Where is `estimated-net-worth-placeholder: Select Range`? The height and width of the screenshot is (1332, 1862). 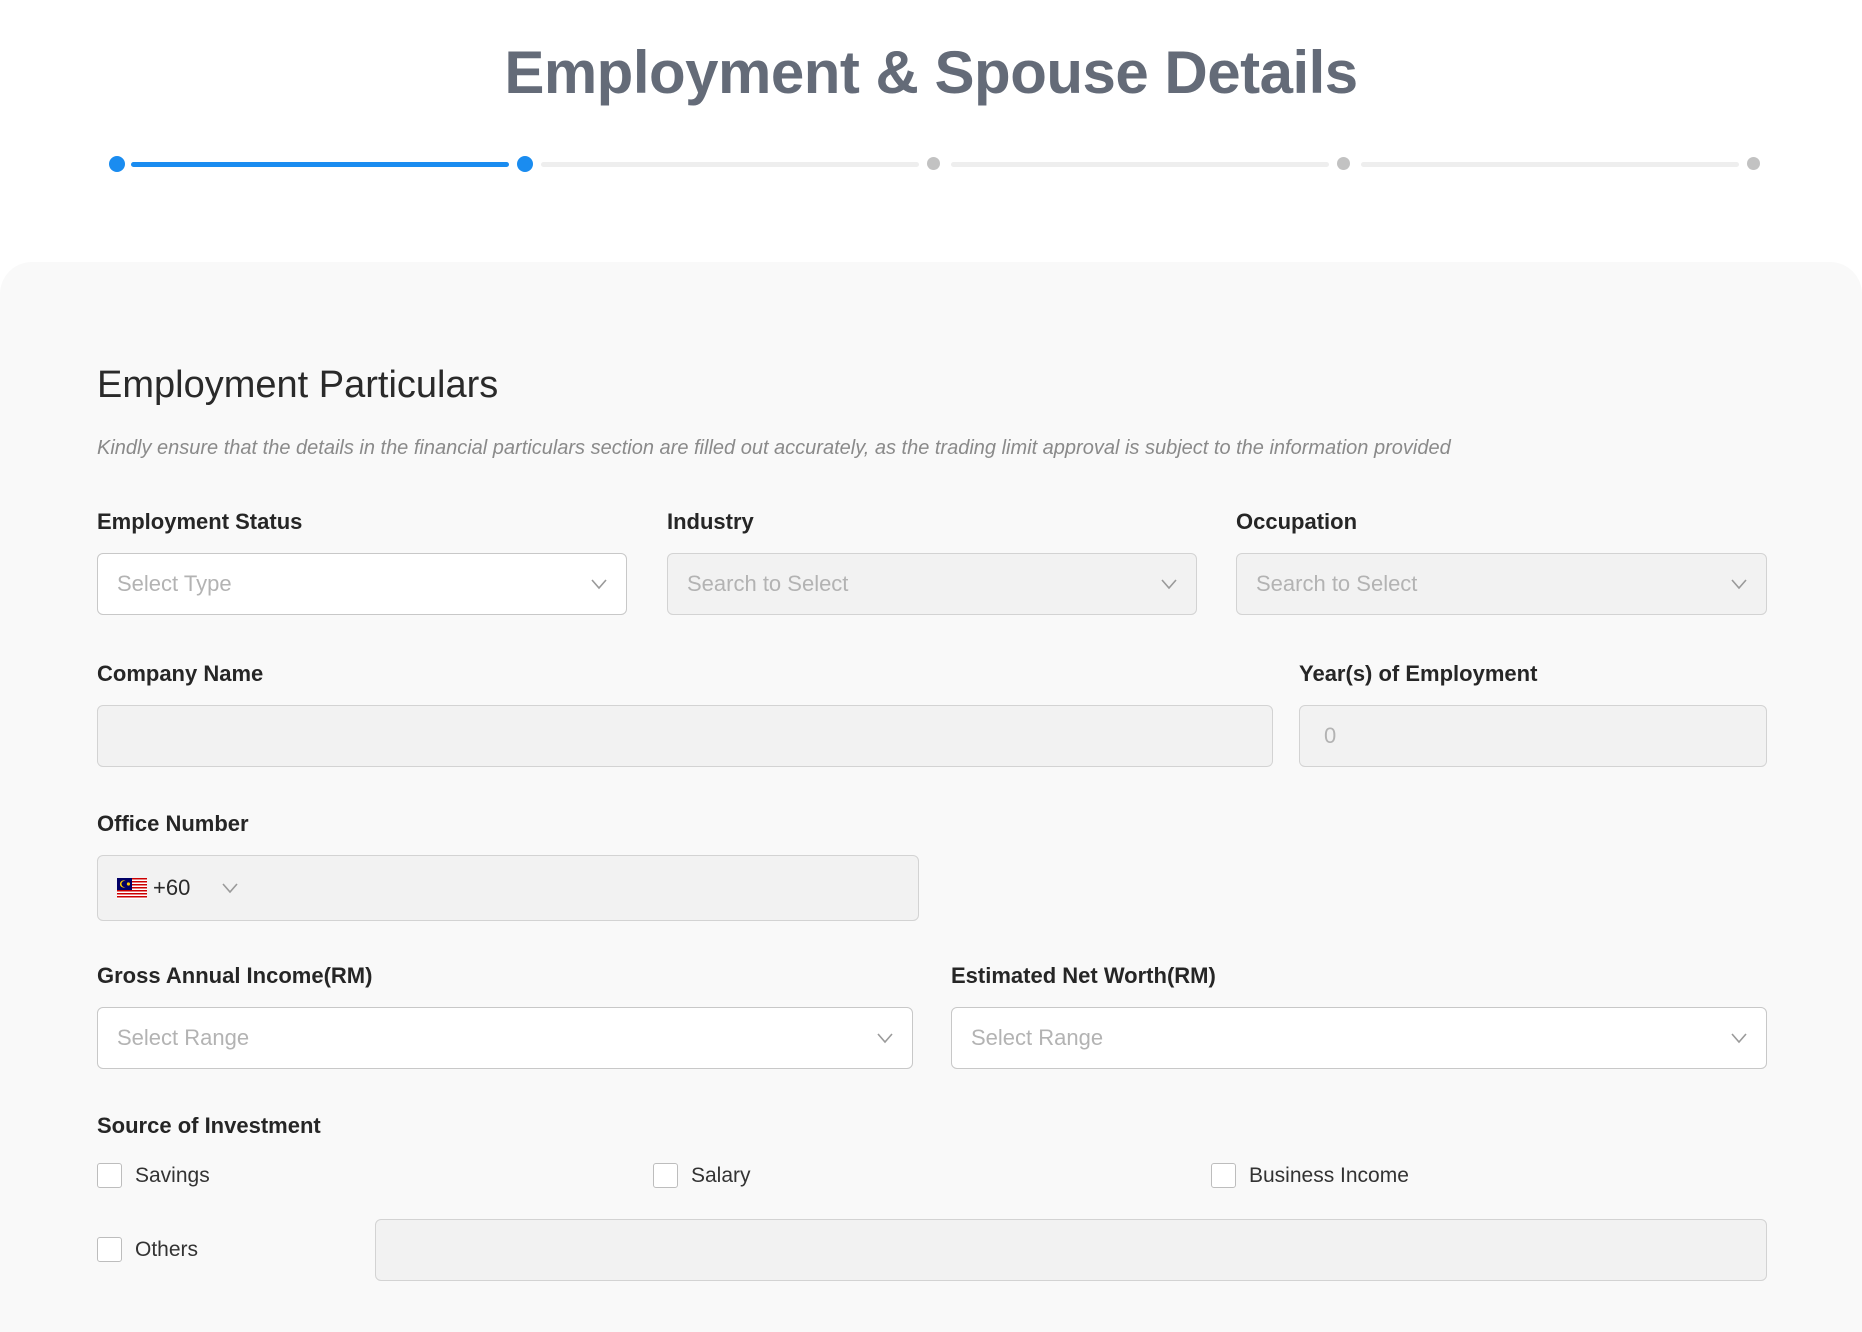
estimated-net-worth-placeholder: Select Range is located at coordinates (1037, 1037).